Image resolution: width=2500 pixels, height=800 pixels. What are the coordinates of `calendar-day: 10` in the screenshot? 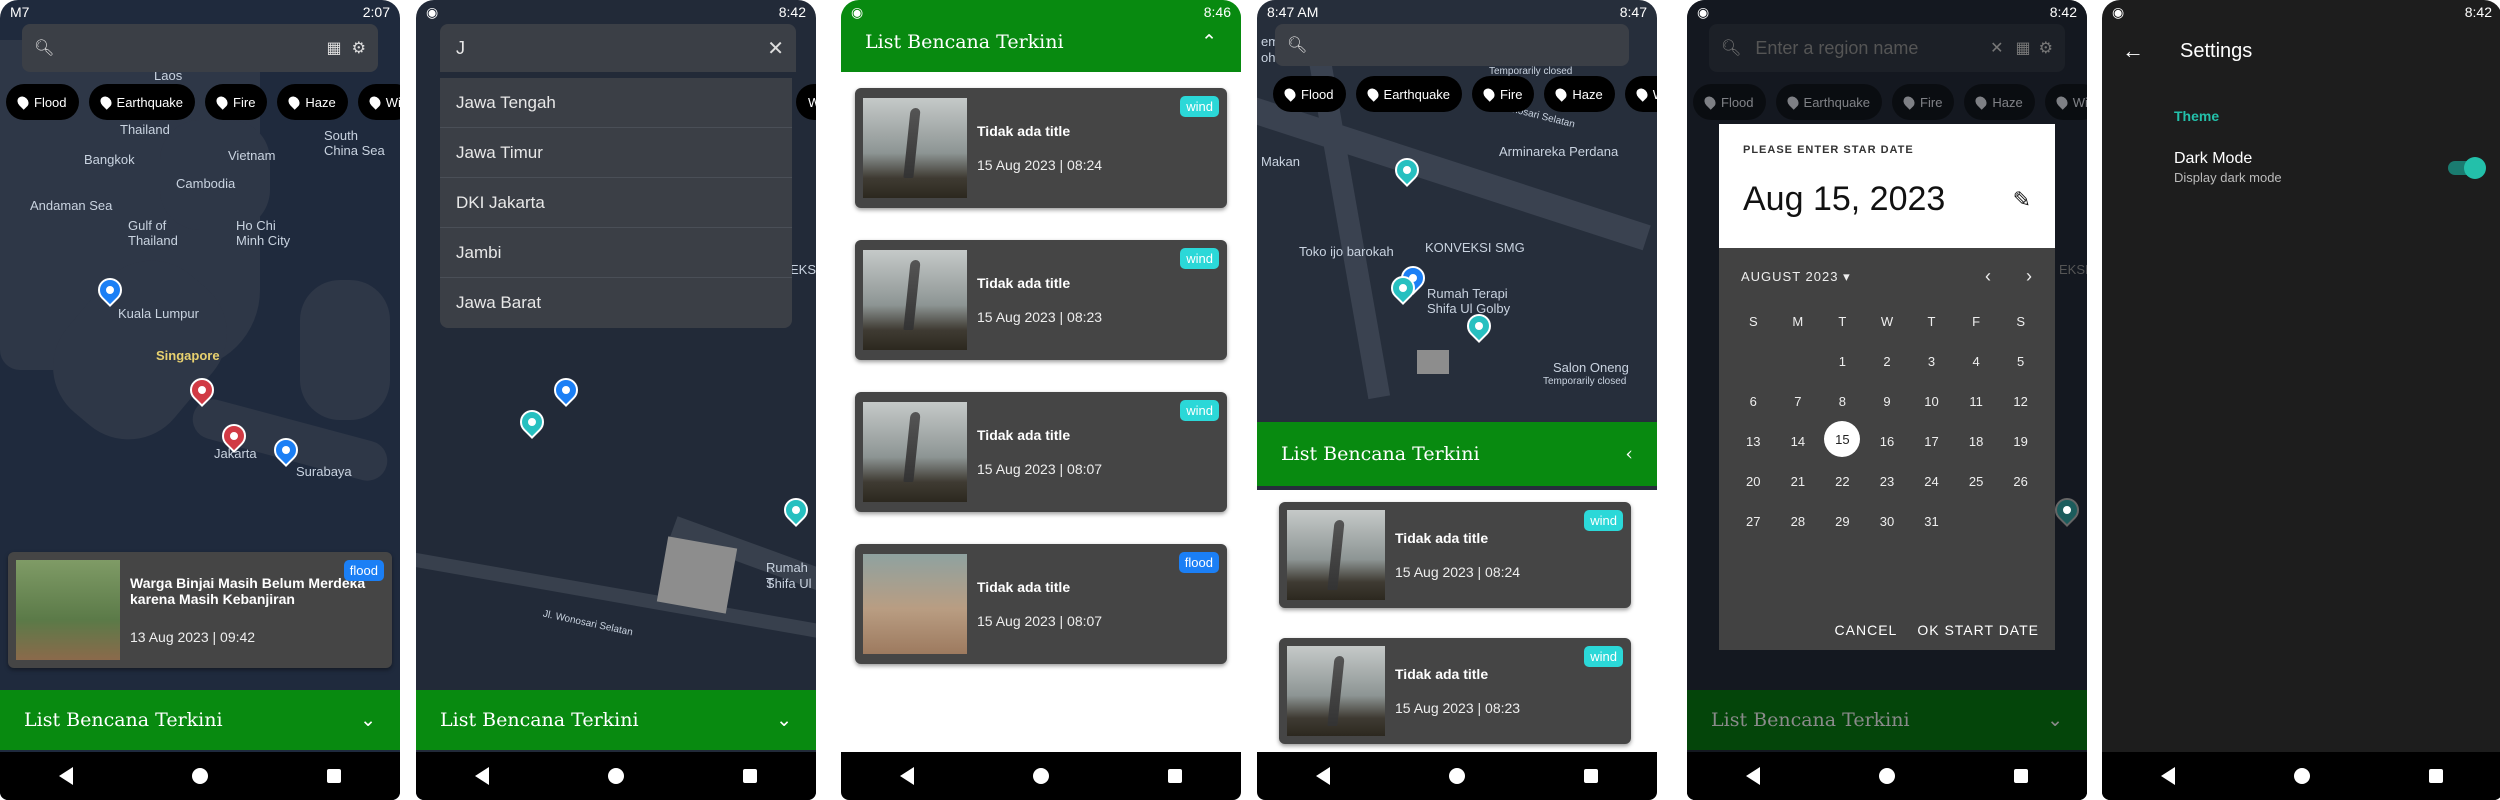 It's located at (1932, 401).